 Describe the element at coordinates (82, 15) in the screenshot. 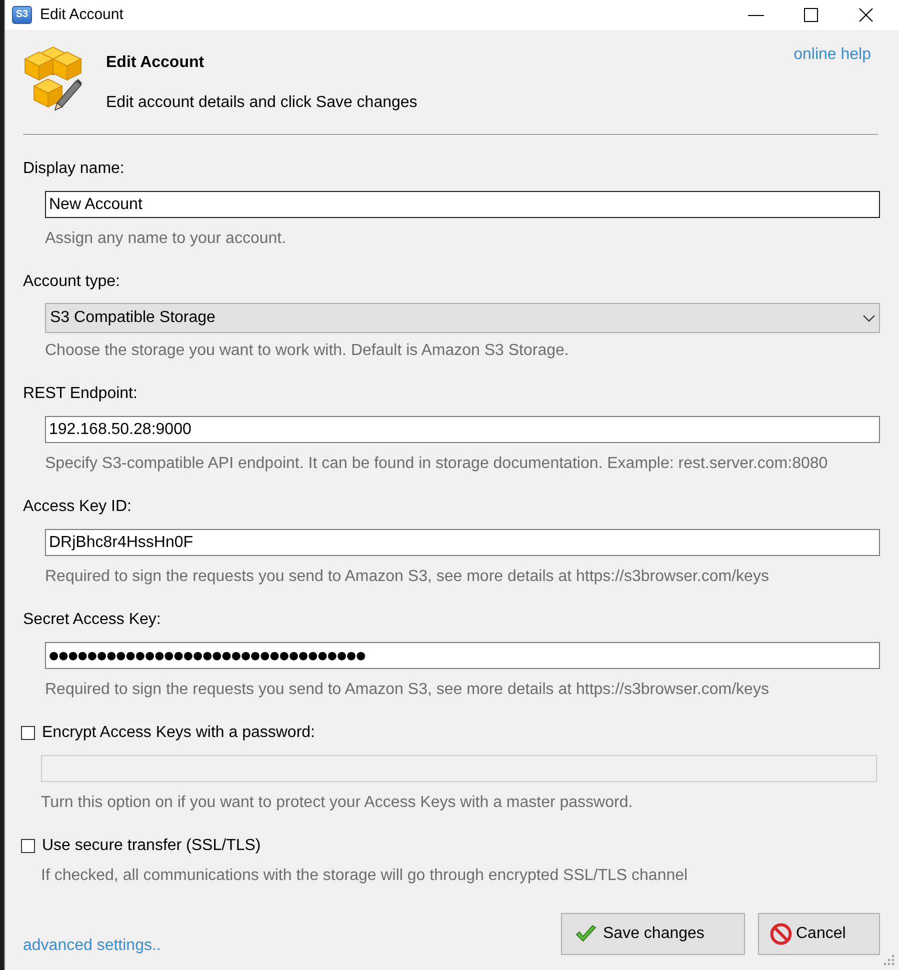

I see `window-title: Edit Account` at that location.